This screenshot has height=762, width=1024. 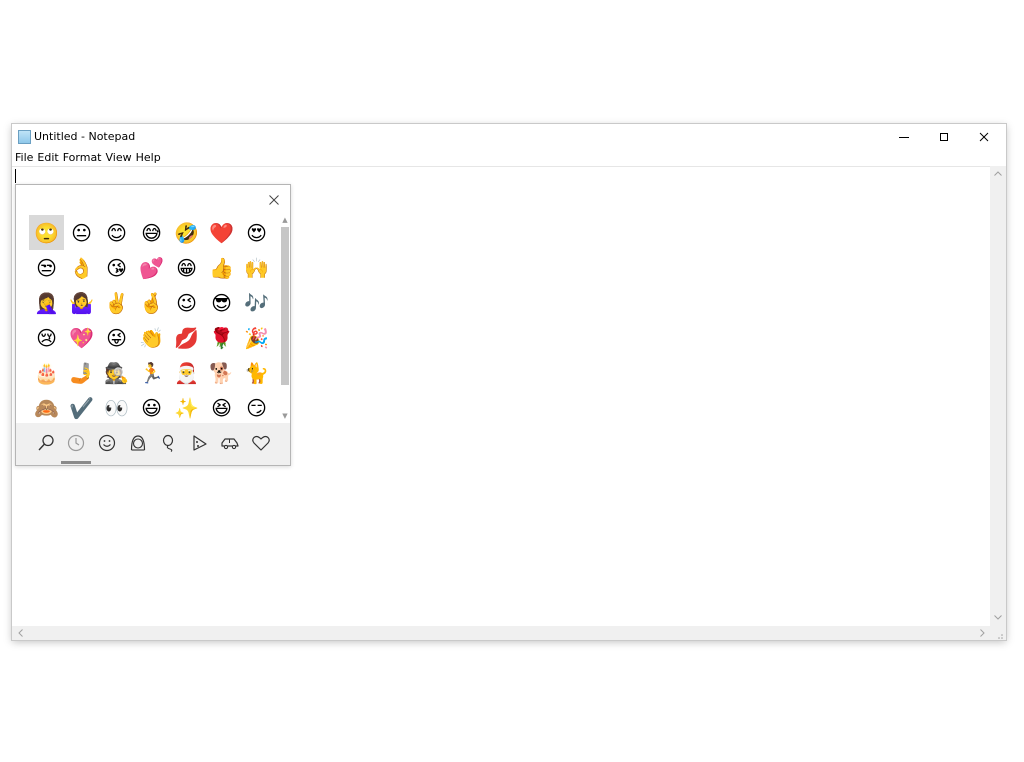 What do you see at coordinates (46, 372) in the screenshot?
I see `emoji-item: 🎂` at bounding box center [46, 372].